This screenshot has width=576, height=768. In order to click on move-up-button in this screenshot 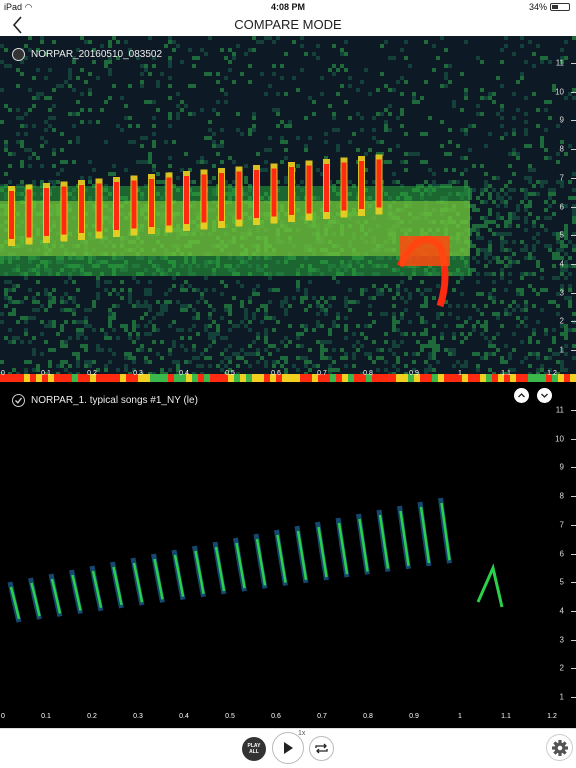, I will do `click(521, 395)`.